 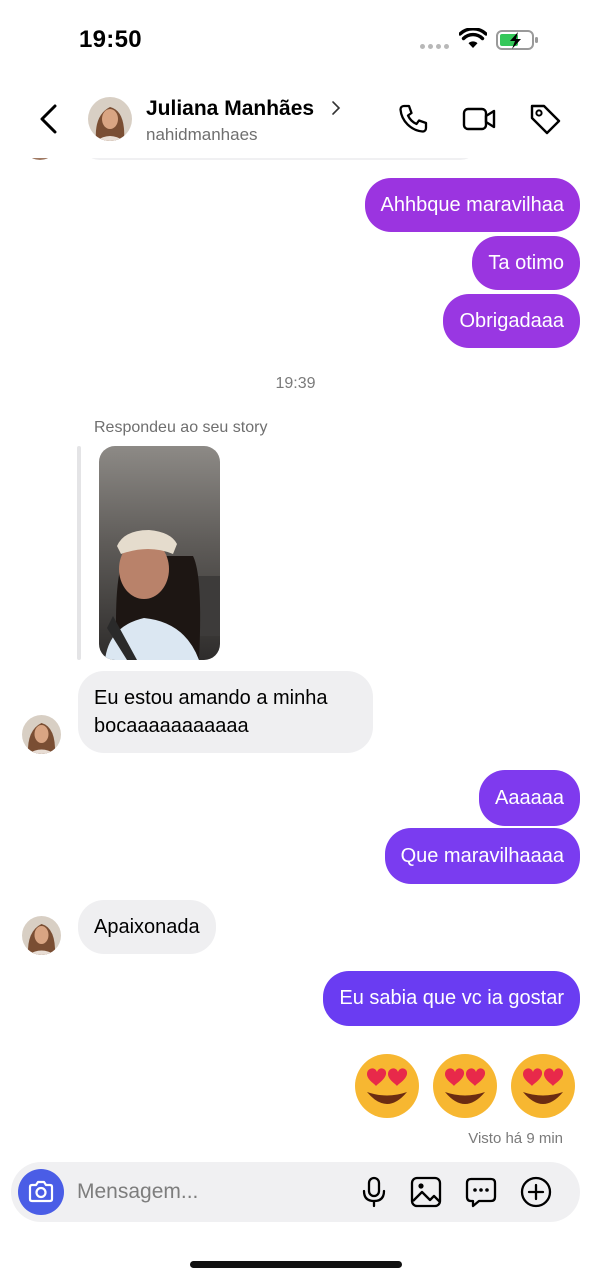 I want to click on message-incoming: Eu estou amando a minha bocaaaaaaaaaaa, so click(x=225, y=712).